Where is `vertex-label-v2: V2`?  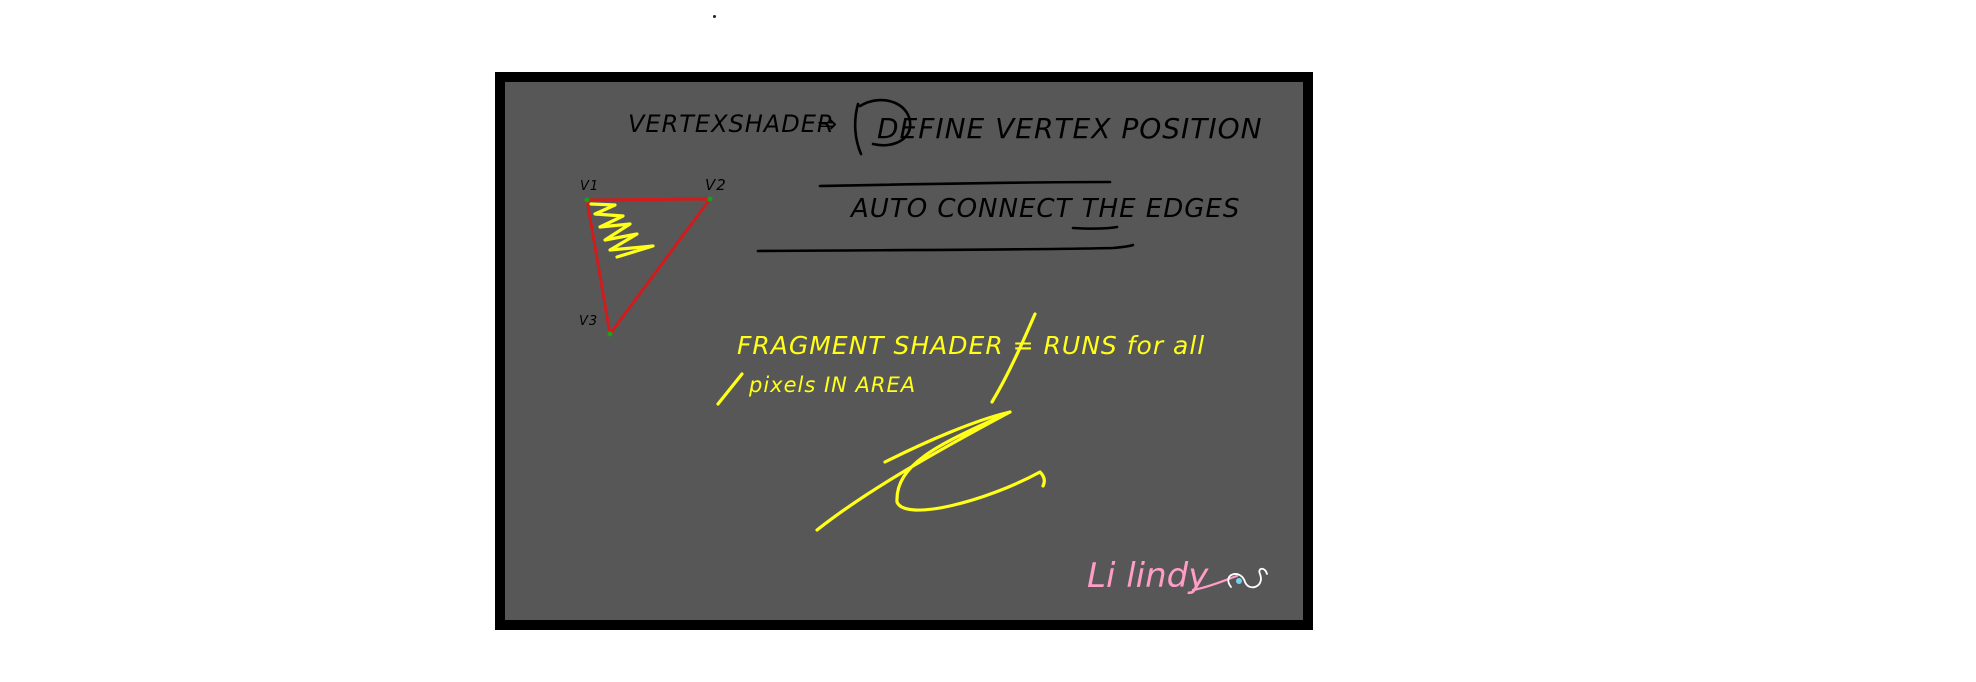
vertex-label-v2: V2 is located at coordinates (716, 185).